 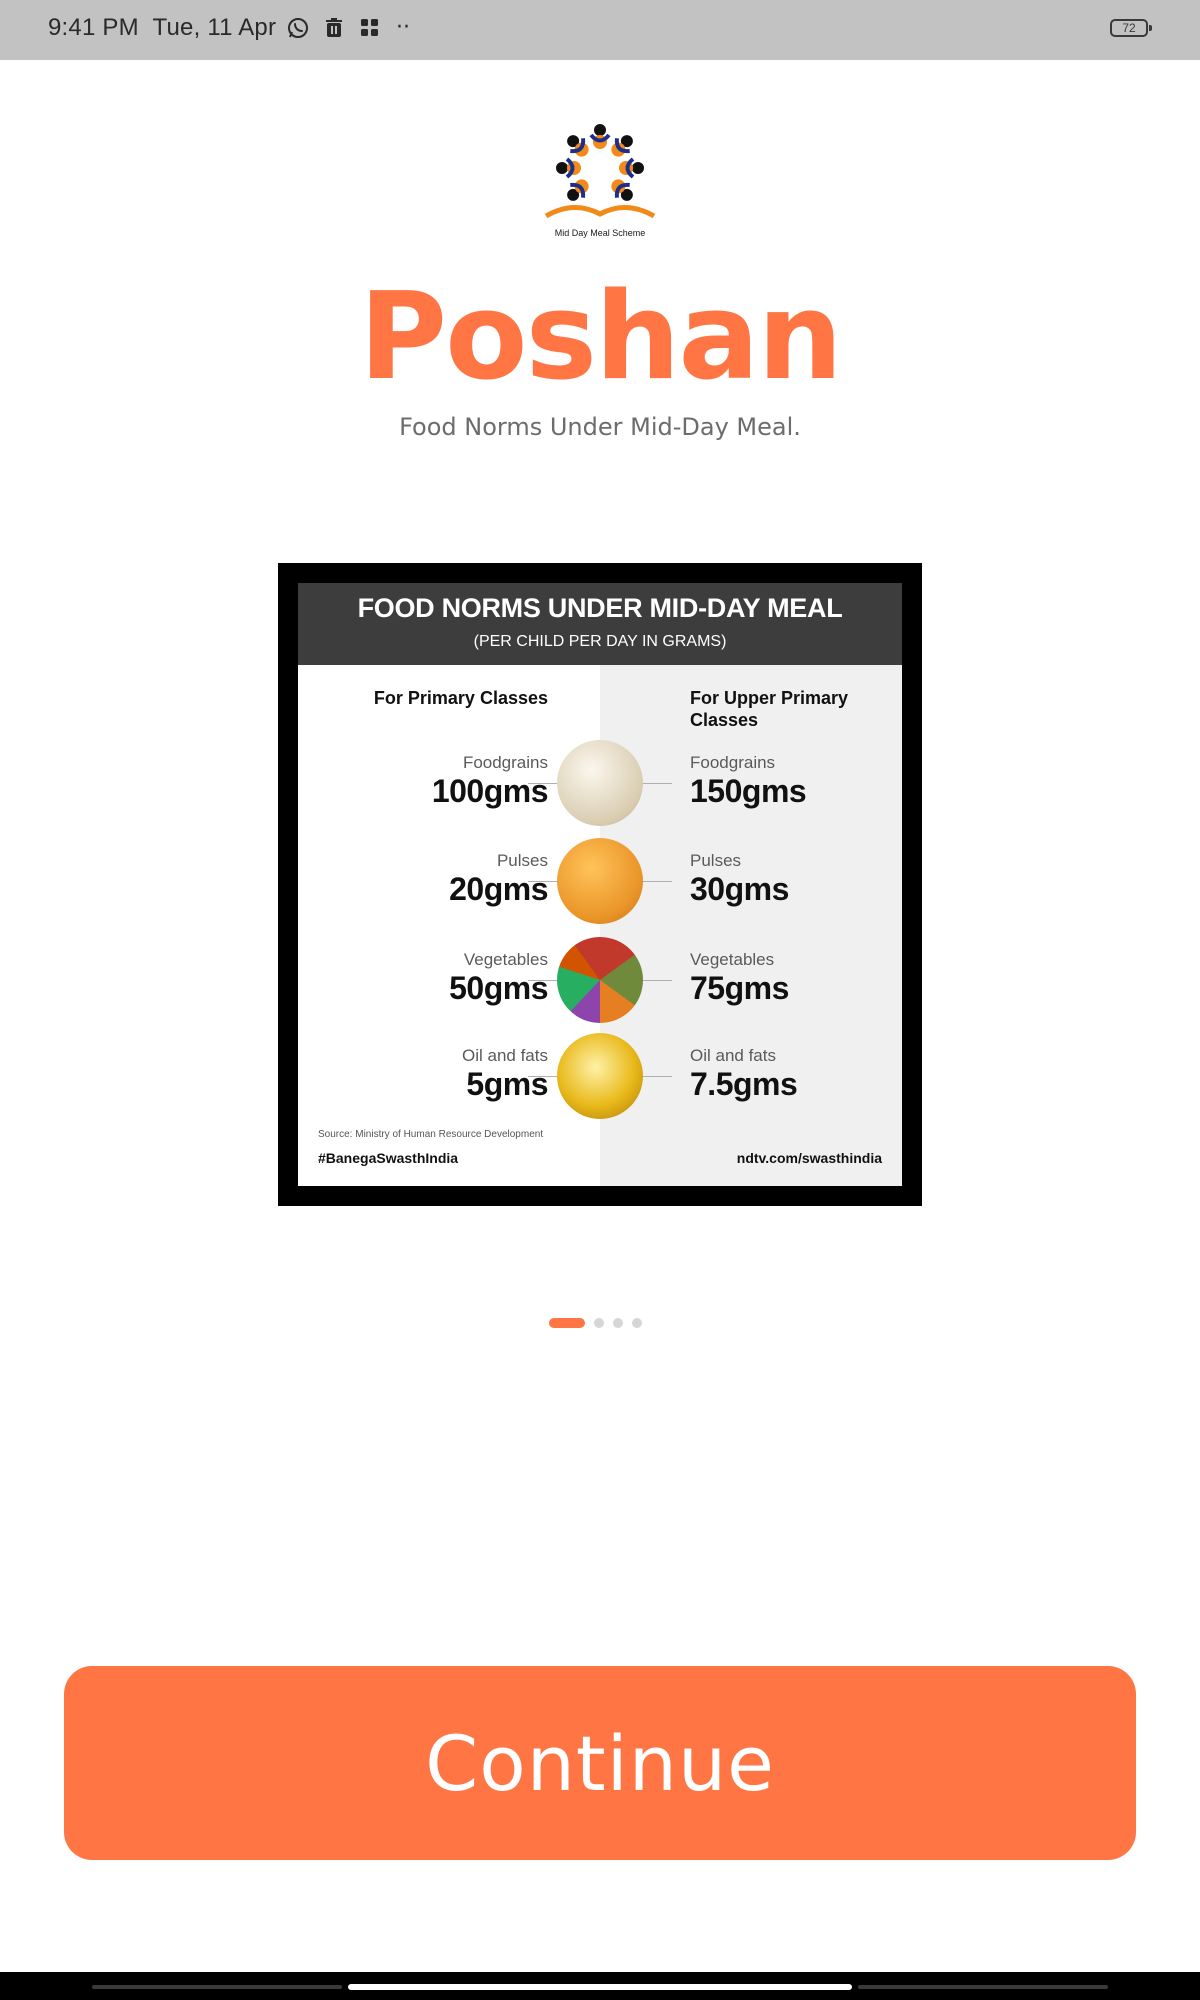 I want to click on continue-button: Continue, so click(x=600, y=1763).